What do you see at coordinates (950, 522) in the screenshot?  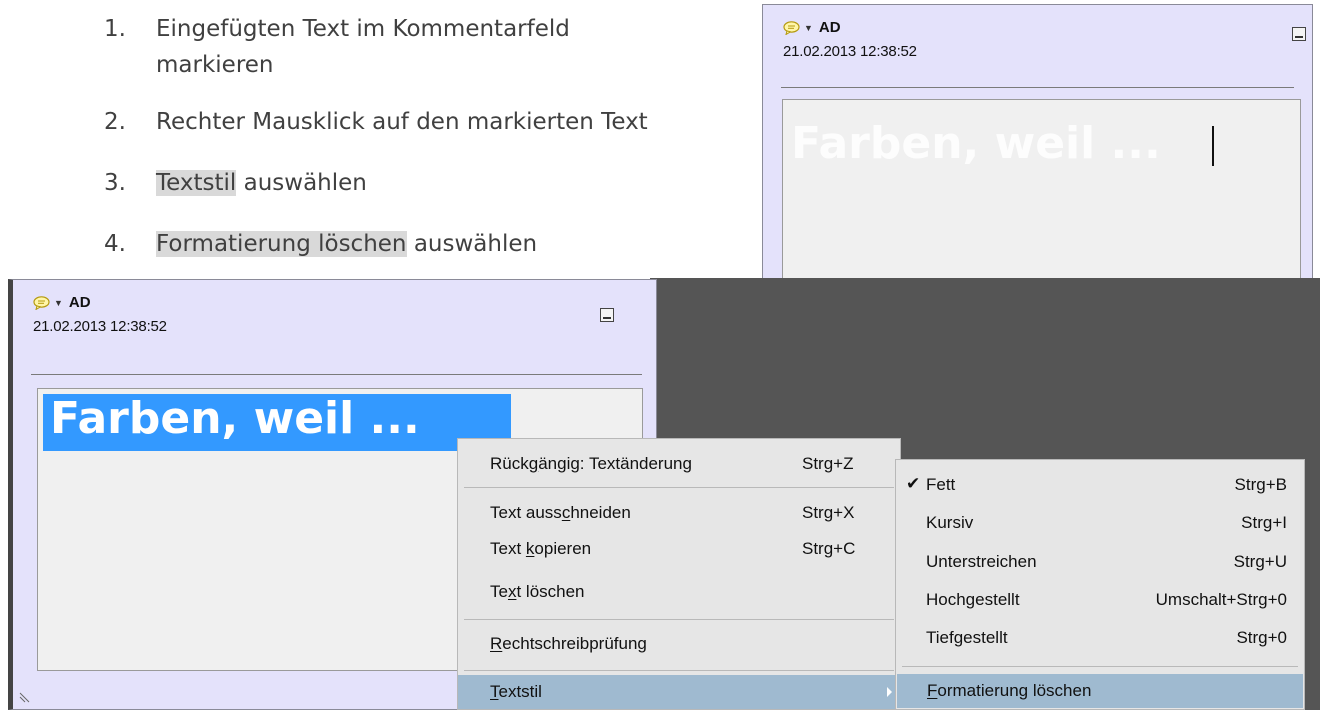 I see `menu-item-label: Kursiv` at bounding box center [950, 522].